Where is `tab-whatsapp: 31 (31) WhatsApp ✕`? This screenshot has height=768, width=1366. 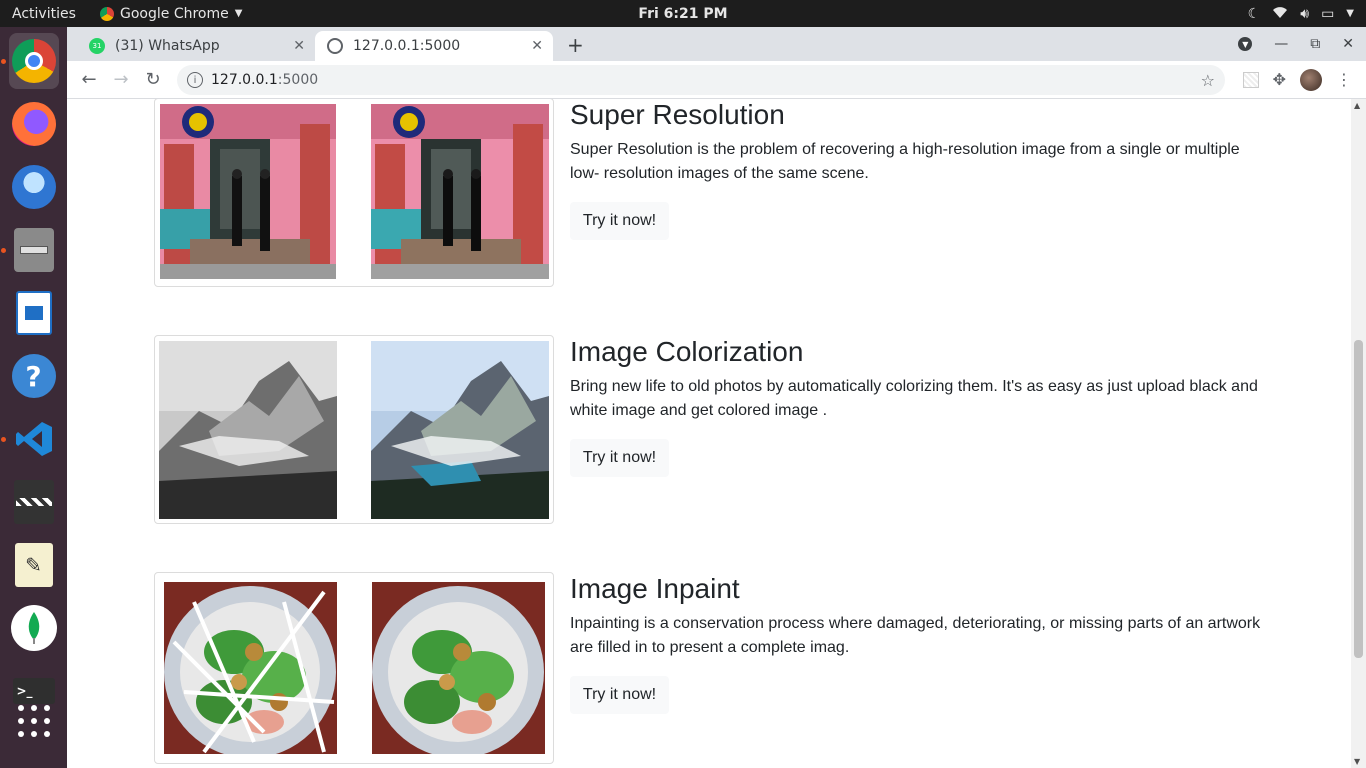 tab-whatsapp: 31 (31) WhatsApp ✕ is located at coordinates (196, 46).